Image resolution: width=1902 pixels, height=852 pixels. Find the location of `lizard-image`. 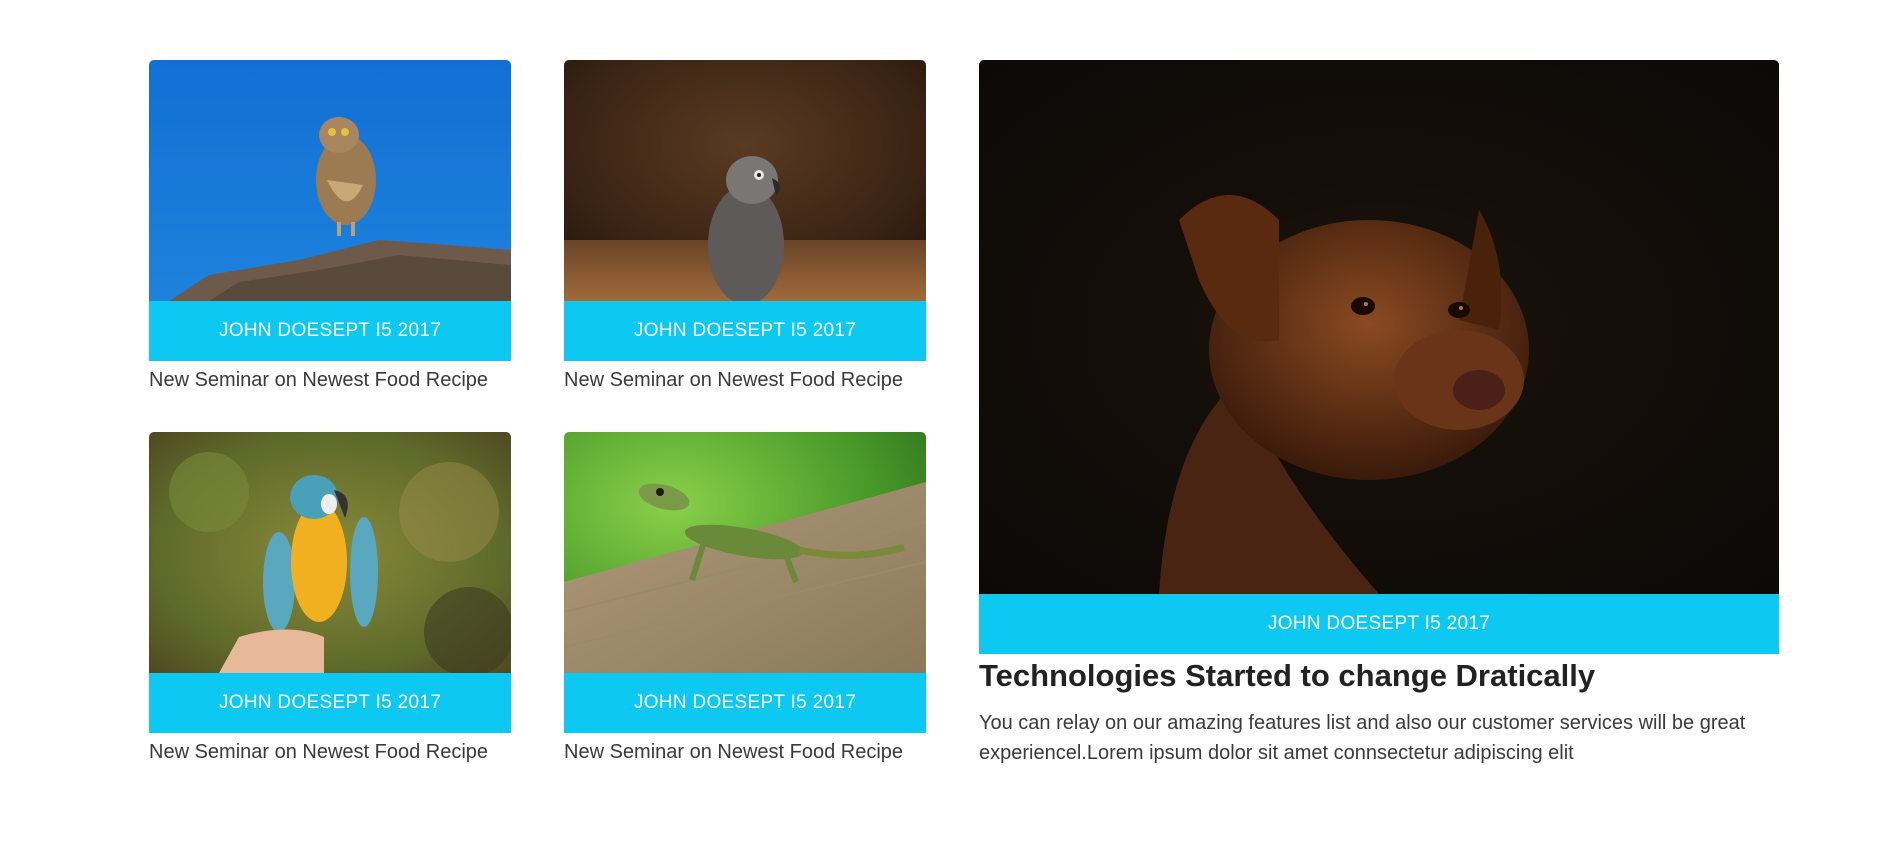

lizard-image is located at coordinates (745, 552).